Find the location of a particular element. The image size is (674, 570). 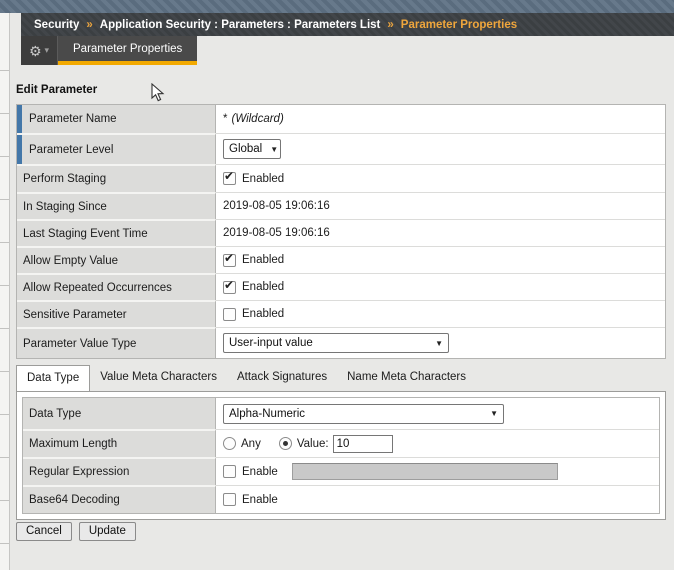

allow-repeated-occurrences-value: Enabled is located at coordinates (440, 286).